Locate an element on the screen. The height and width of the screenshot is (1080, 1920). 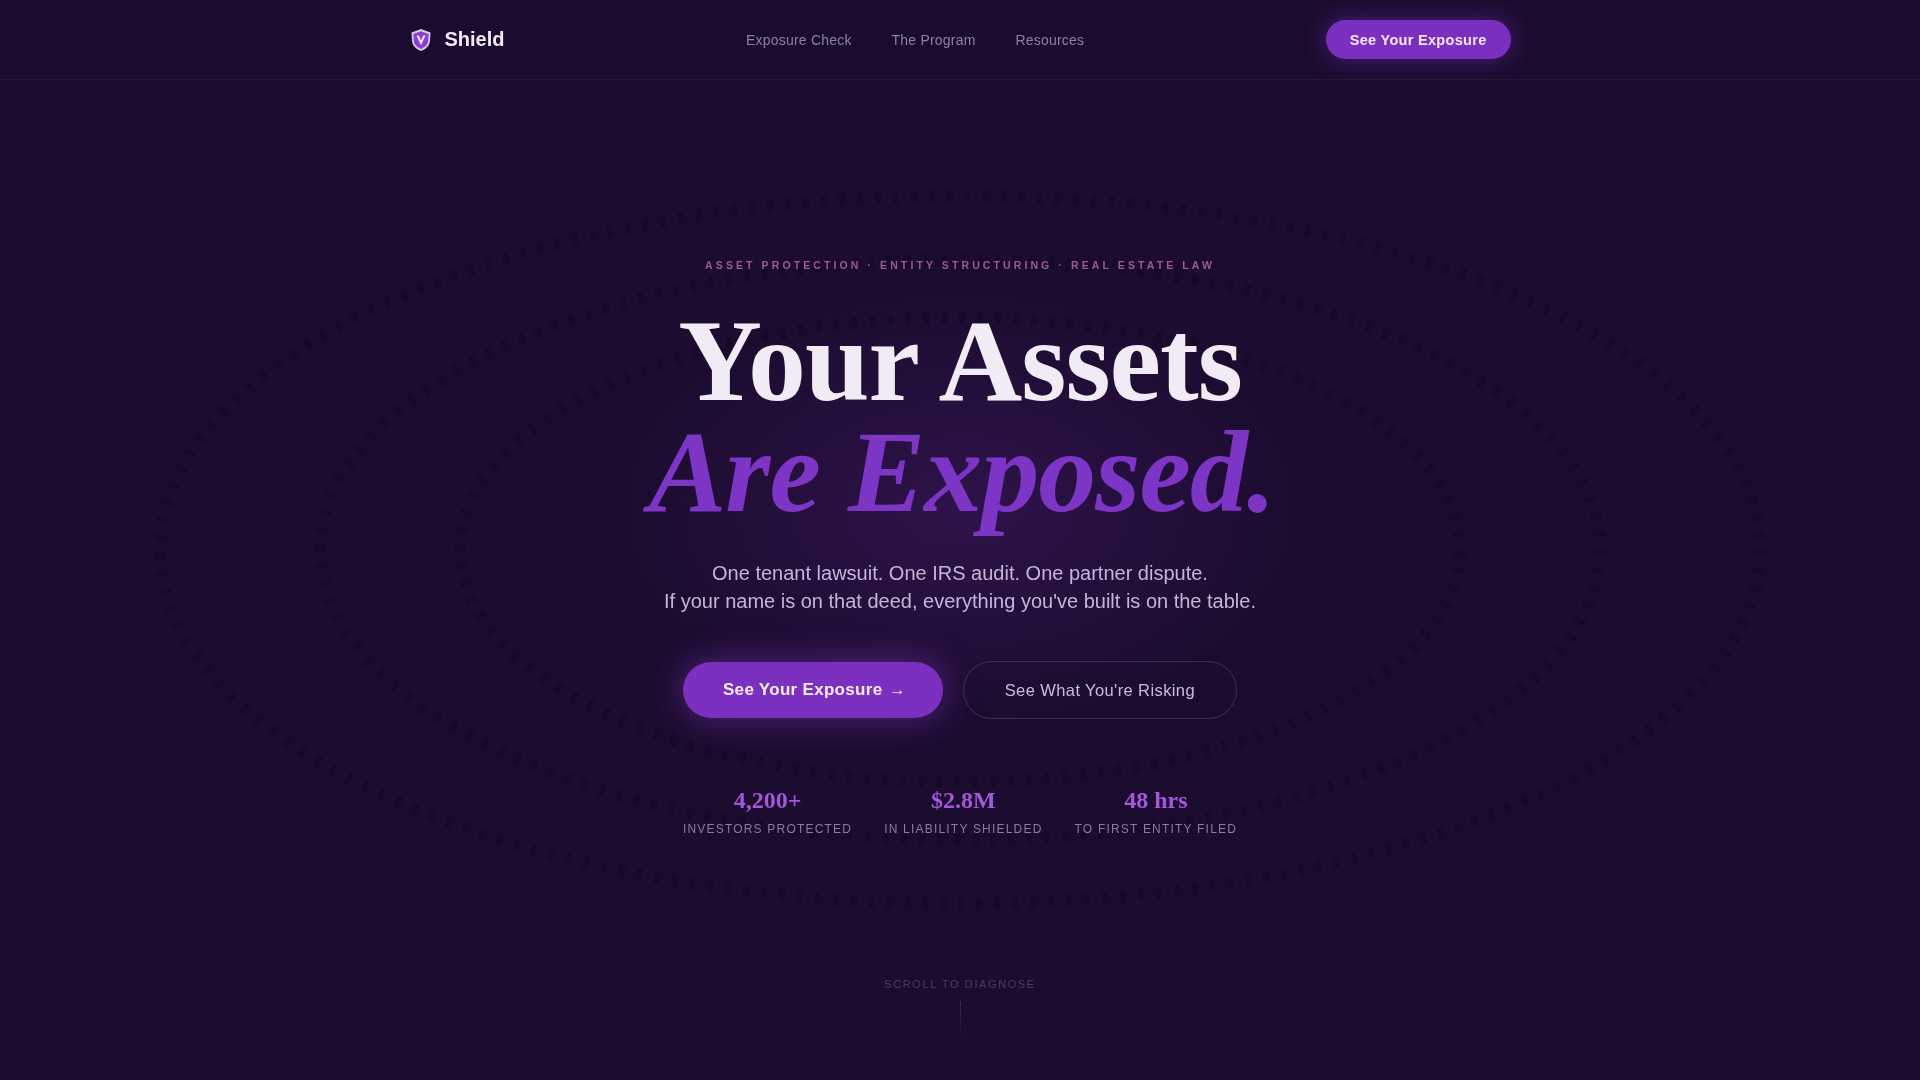
stat-label: IN LIABILITY SHIELDED is located at coordinates (963, 829).